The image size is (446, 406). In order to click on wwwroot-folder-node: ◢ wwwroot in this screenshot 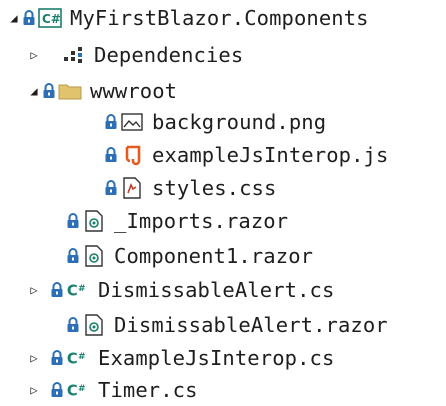, I will do `click(101, 91)`.